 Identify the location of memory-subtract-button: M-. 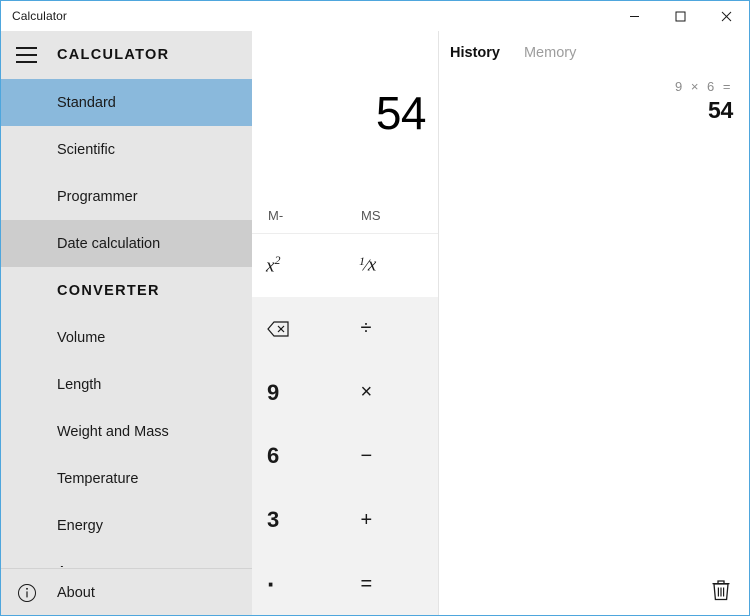
(298, 215).